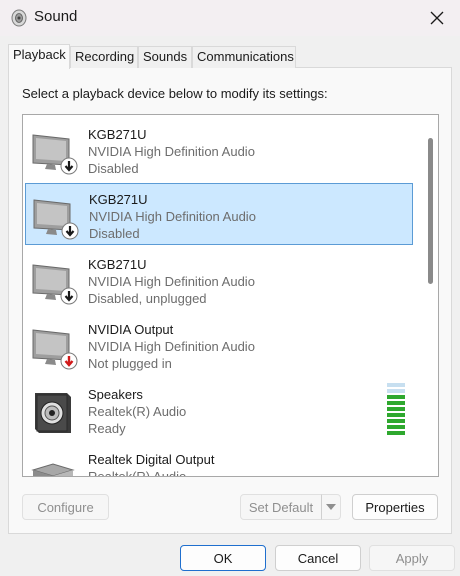  I want to click on scrollbar-thumb, so click(430, 211).